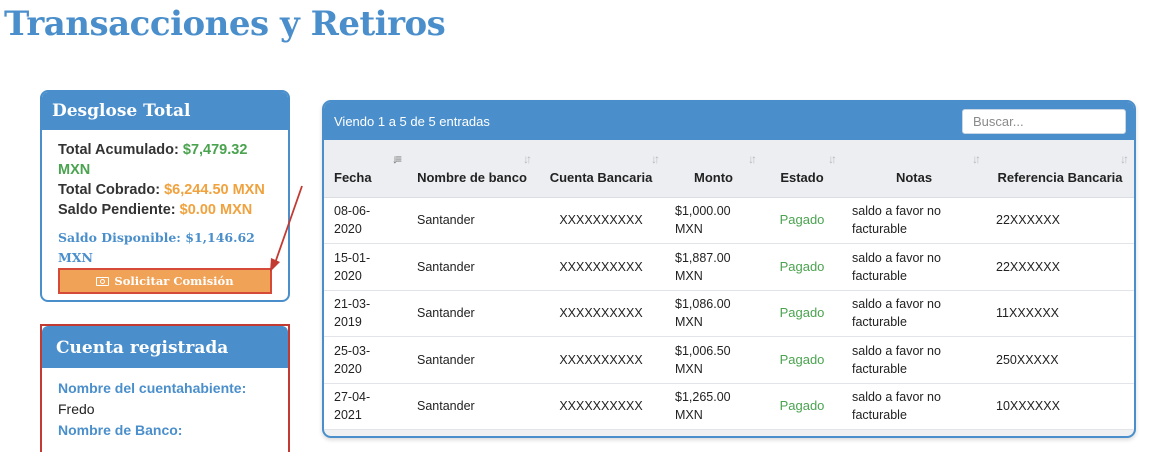 The image size is (1154, 452). What do you see at coordinates (713, 220) in the screenshot?
I see `cell-monto: $1,000.00 MXN` at bounding box center [713, 220].